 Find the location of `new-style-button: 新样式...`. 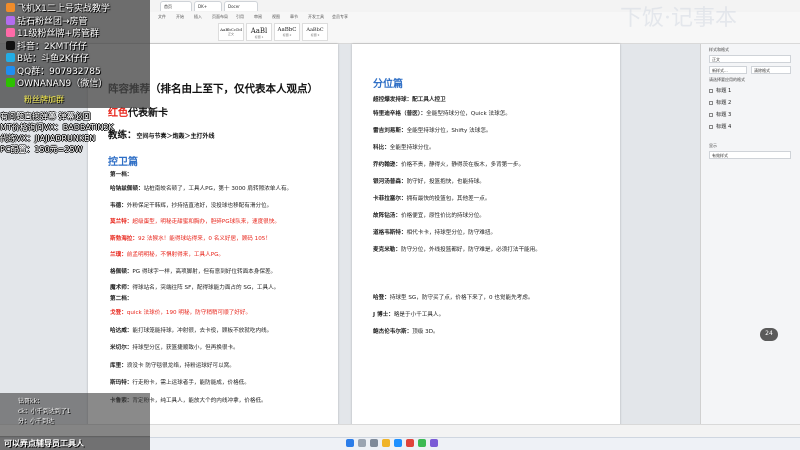

new-style-button: 新样式... is located at coordinates (728, 70).